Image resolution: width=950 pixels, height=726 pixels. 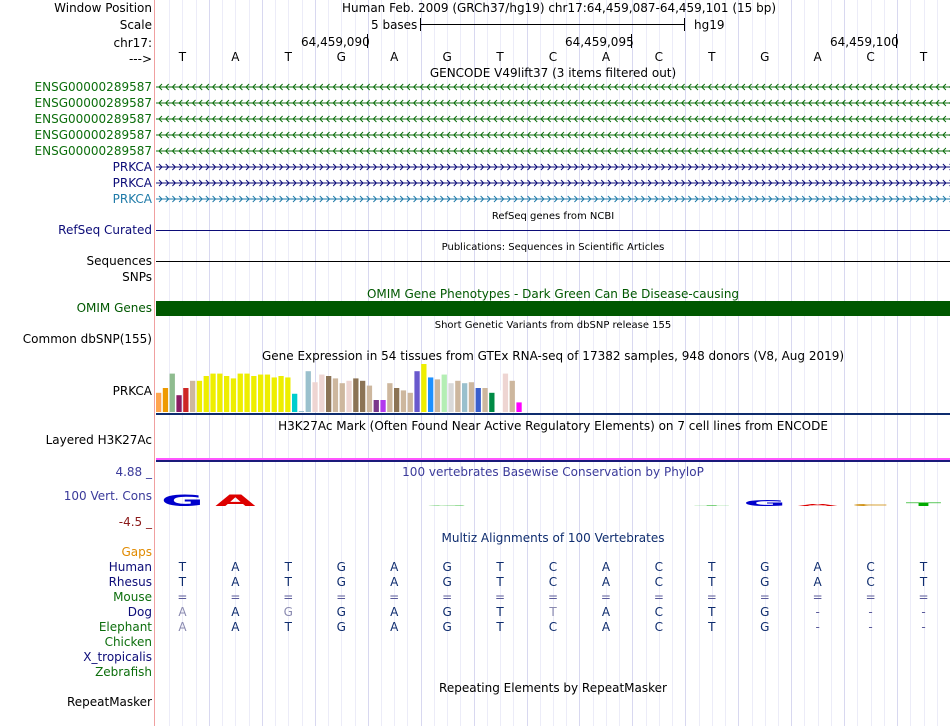 I want to click on dbsnp-track-label: Common dbSNP(155), so click(x=87, y=339).